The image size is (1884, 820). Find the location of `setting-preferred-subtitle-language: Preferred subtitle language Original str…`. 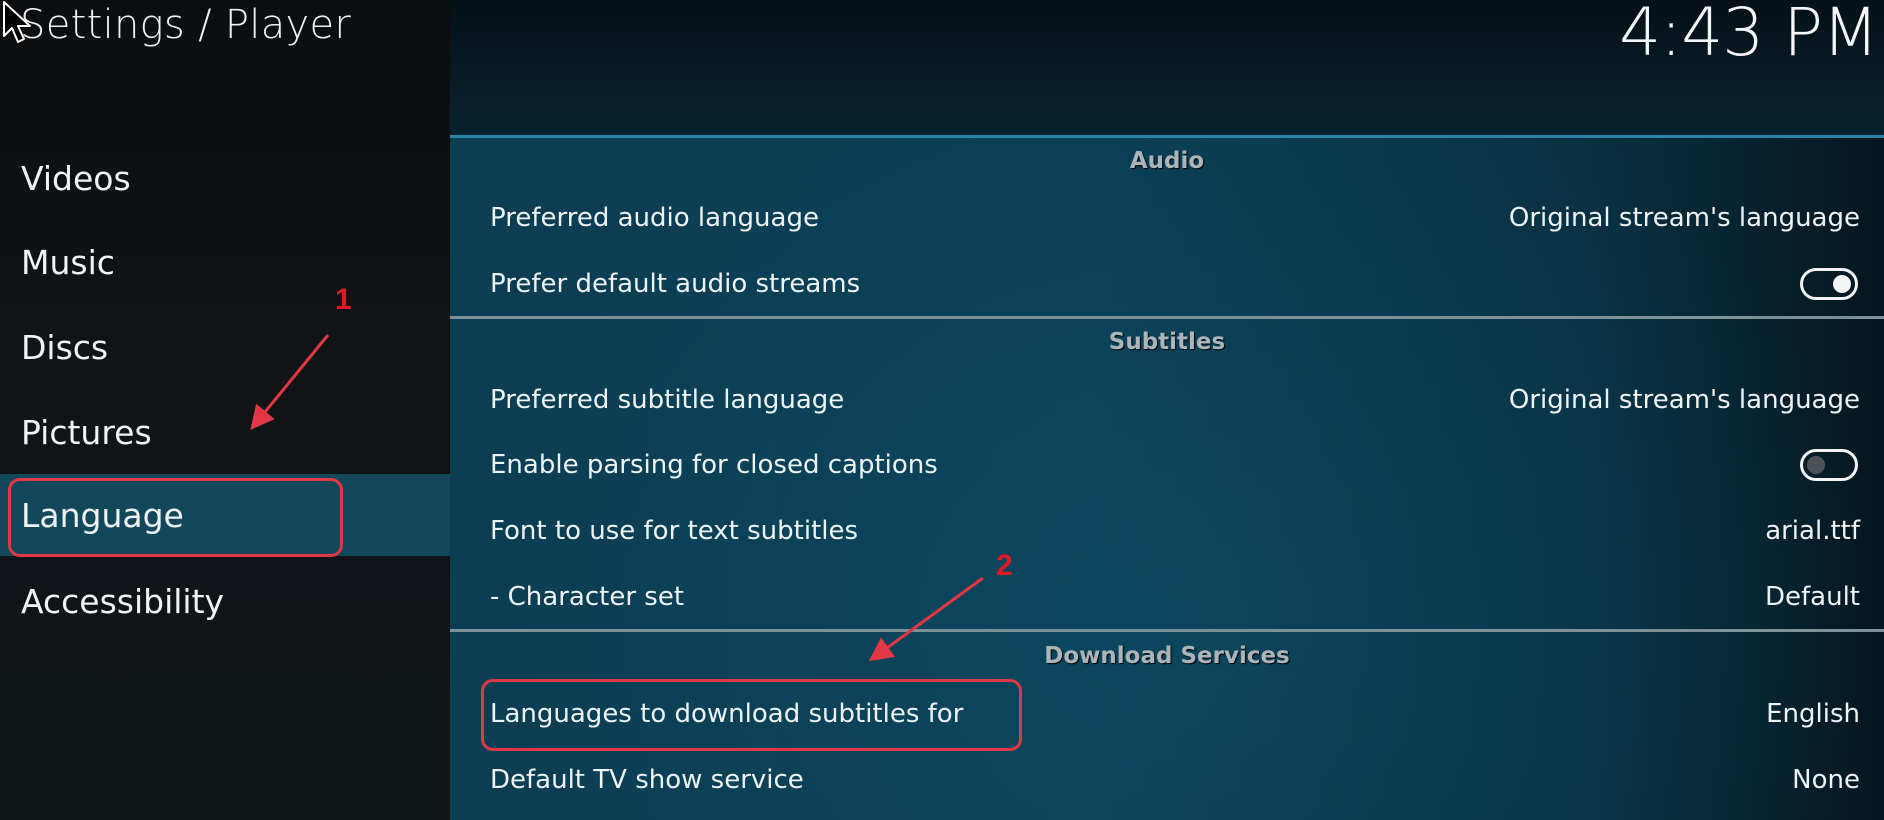

setting-preferred-subtitle-language: Preferred subtitle language Original str… is located at coordinates (1167, 400).